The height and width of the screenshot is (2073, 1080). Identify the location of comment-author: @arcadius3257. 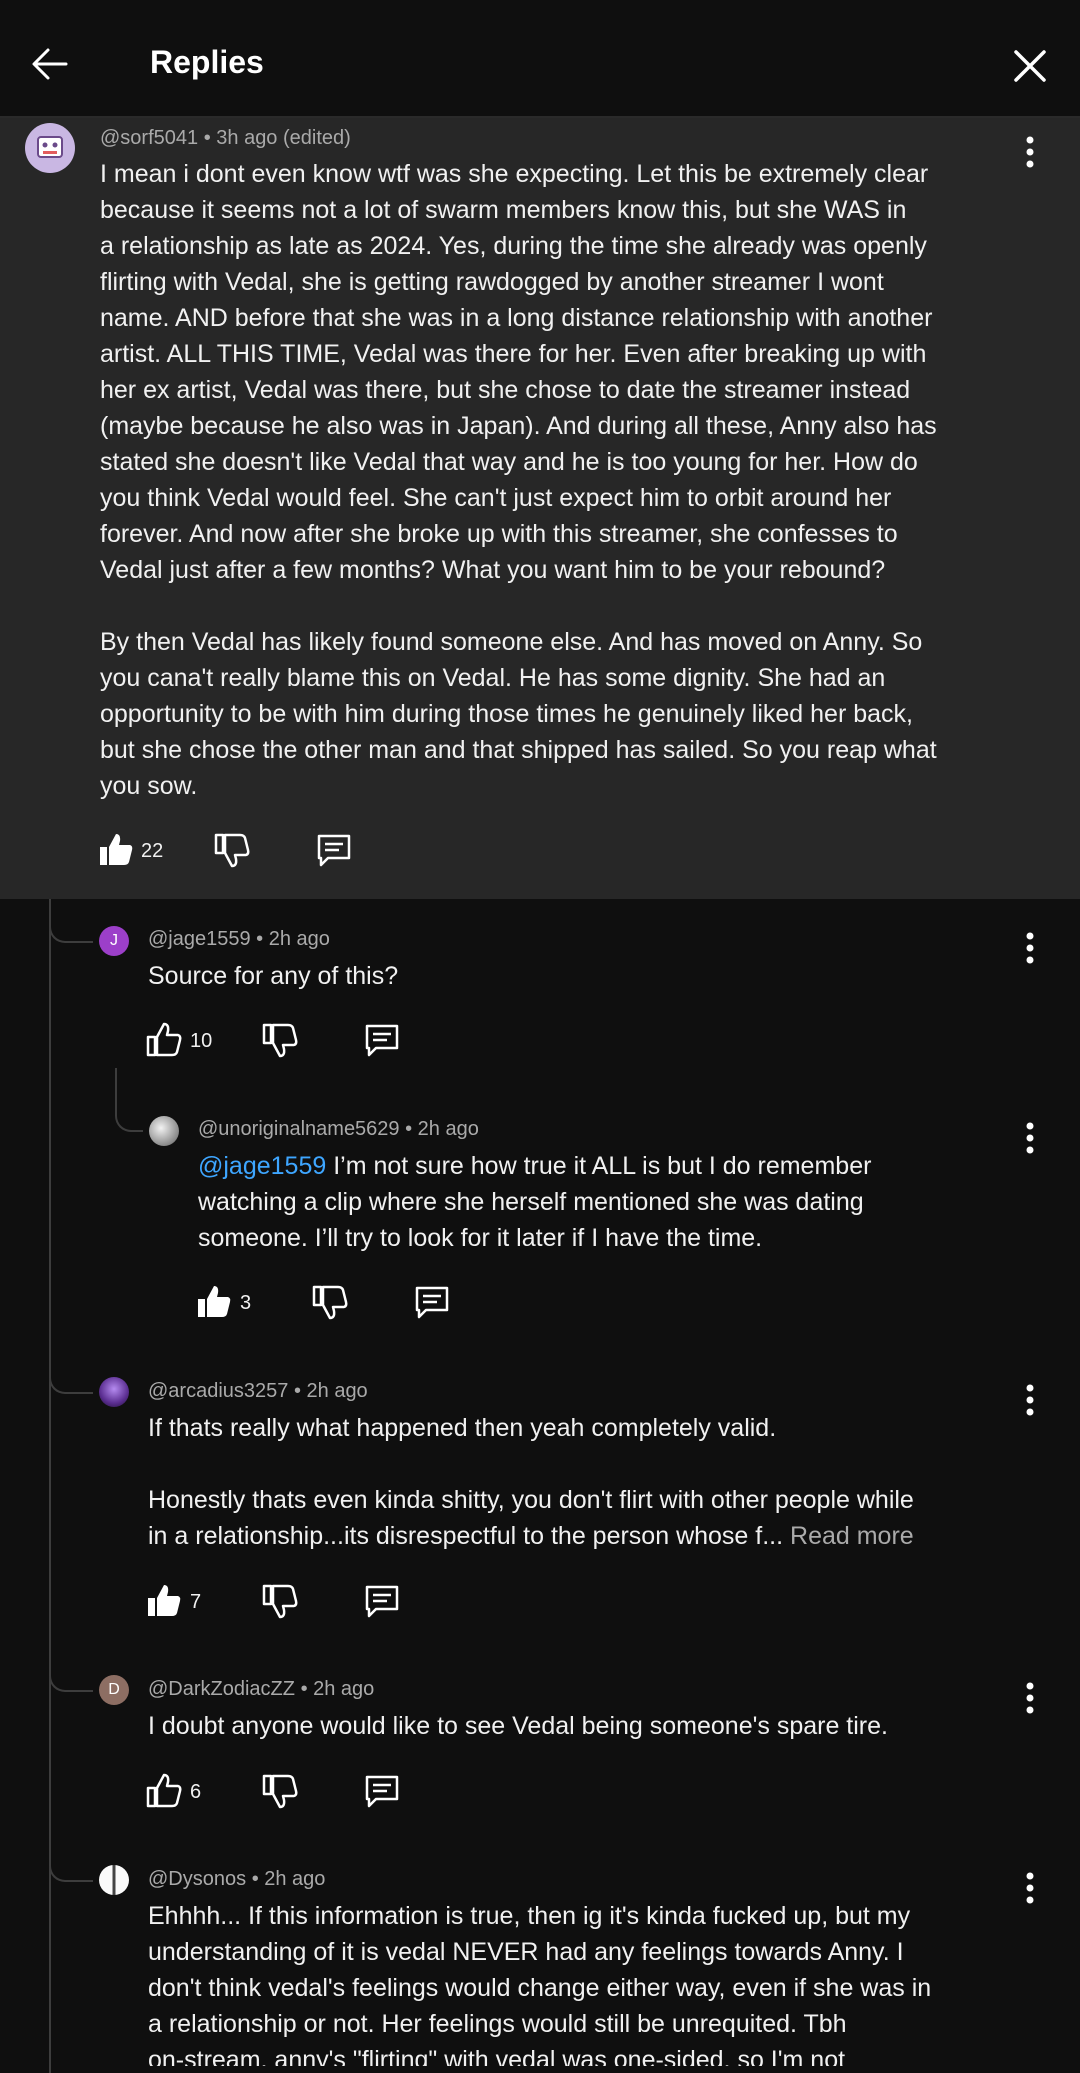
(218, 1391).